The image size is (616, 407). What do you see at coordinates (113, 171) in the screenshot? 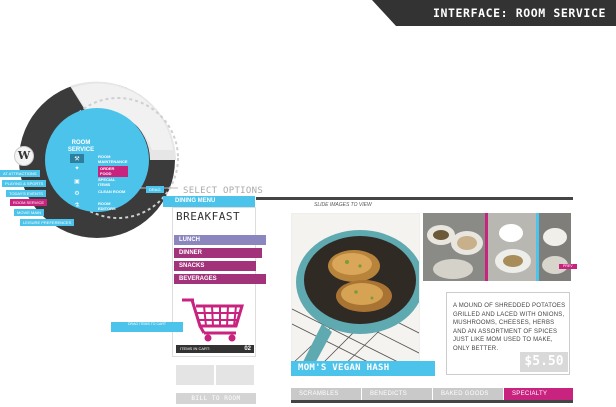
I see `menu-order-food: ORDER FOOD` at bounding box center [113, 171].